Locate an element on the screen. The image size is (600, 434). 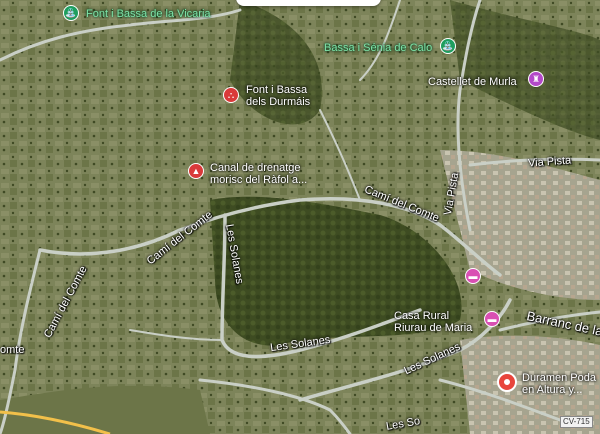
poi-label-font-durmais: Font i Bassa dels Durmáis is located at coordinates (278, 96).